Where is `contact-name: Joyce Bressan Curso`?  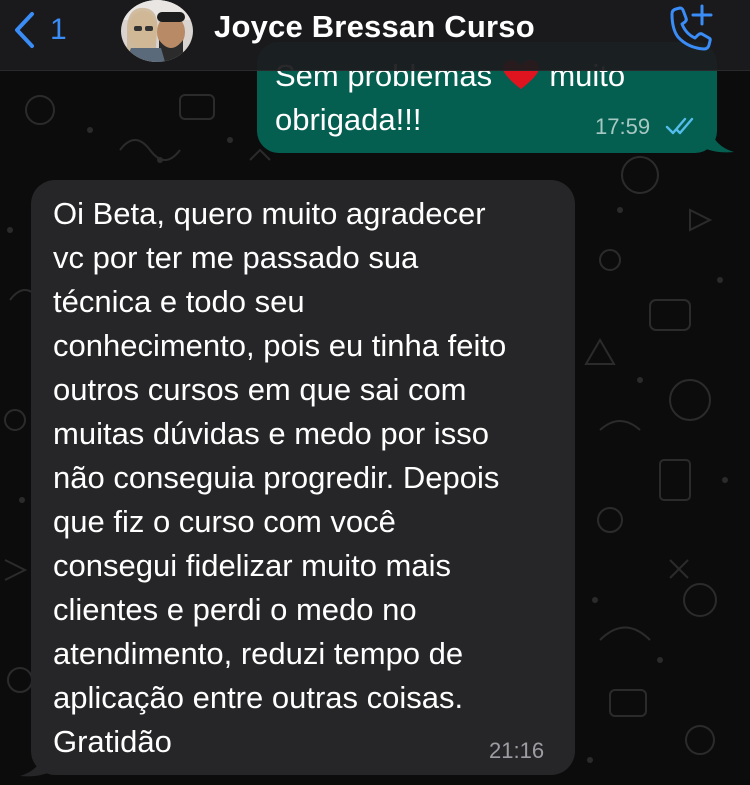 contact-name: Joyce Bressan Curso is located at coordinates (374, 27).